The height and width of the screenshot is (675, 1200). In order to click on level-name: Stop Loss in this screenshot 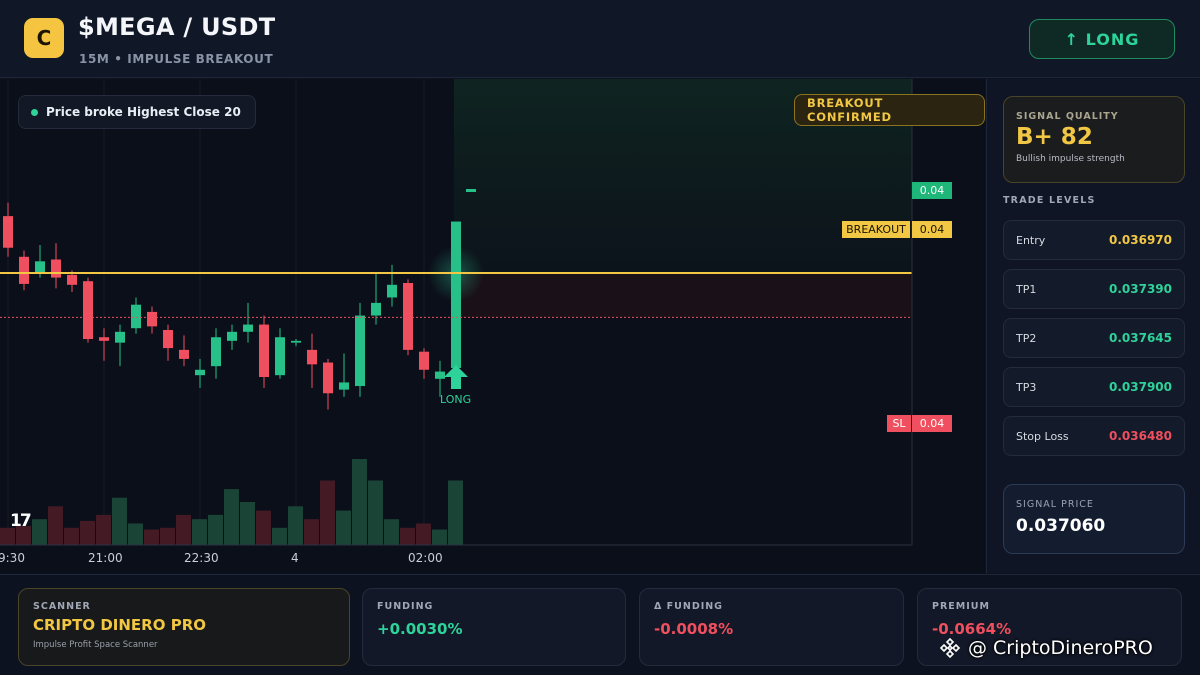, I will do `click(1042, 436)`.